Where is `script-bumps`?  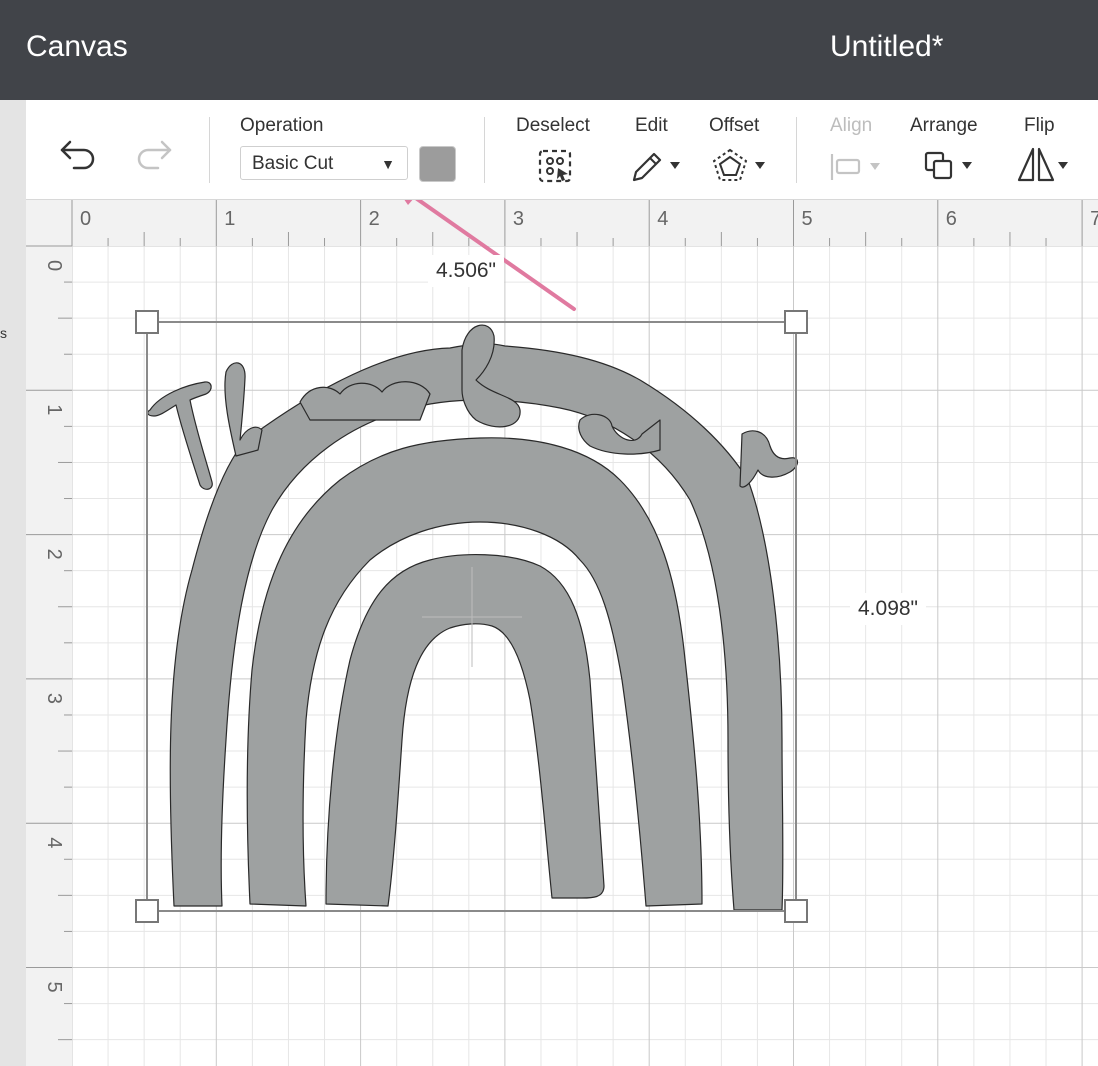 script-bumps is located at coordinates (365, 401).